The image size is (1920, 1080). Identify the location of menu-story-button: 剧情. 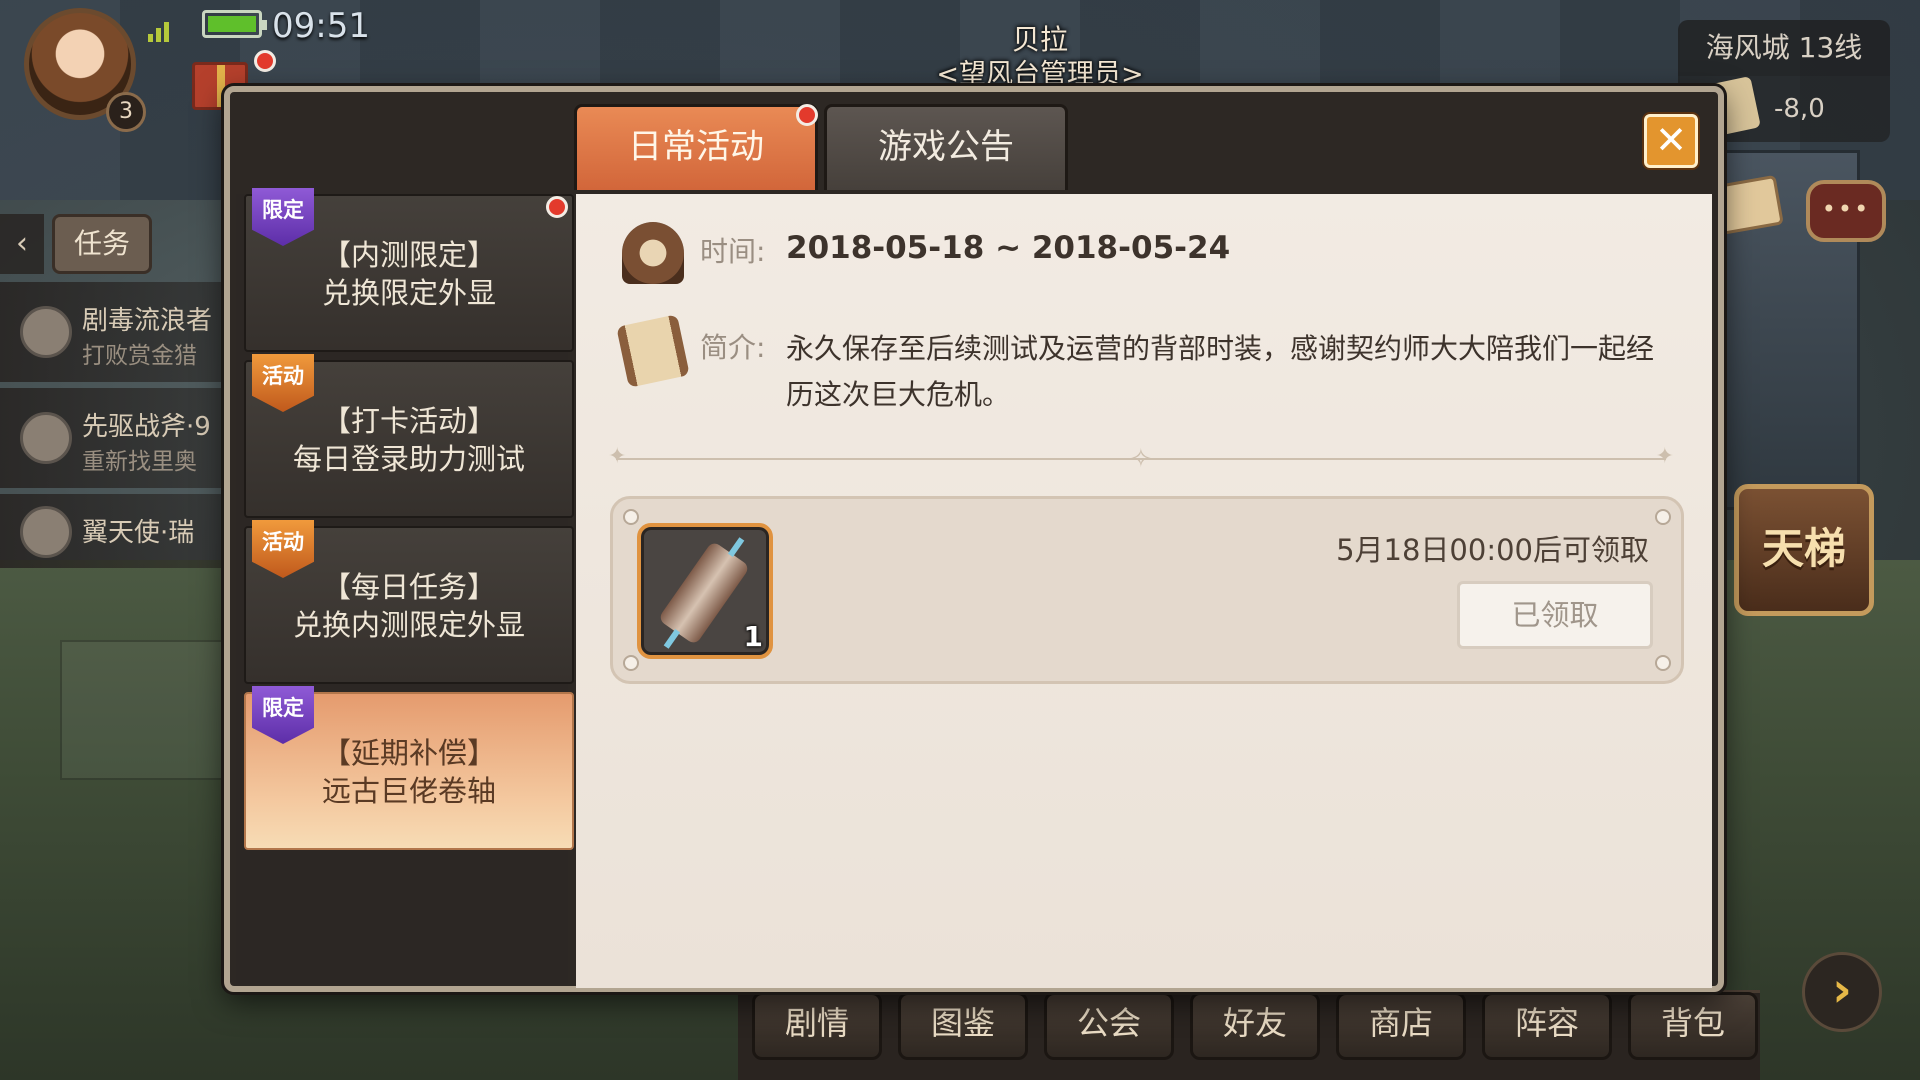
(817, 1026).